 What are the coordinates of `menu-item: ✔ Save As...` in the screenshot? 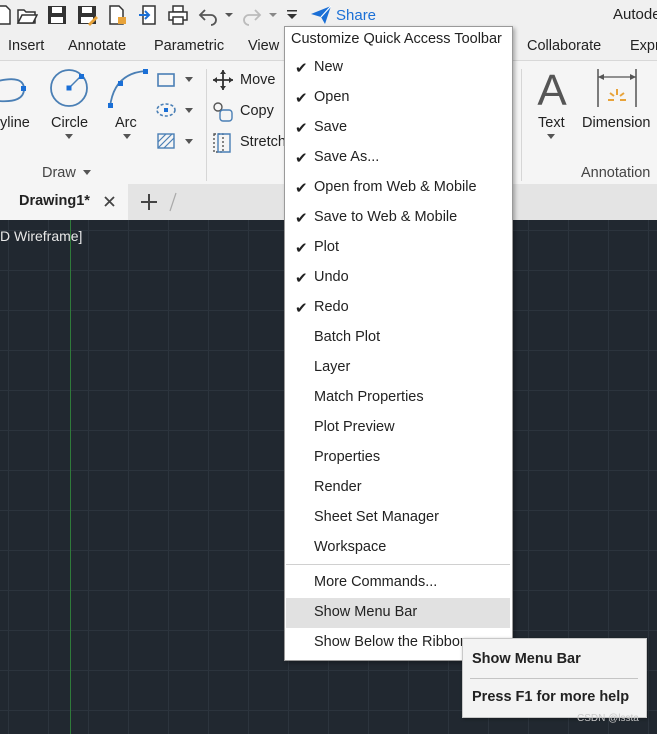 It's located at (398, 158).